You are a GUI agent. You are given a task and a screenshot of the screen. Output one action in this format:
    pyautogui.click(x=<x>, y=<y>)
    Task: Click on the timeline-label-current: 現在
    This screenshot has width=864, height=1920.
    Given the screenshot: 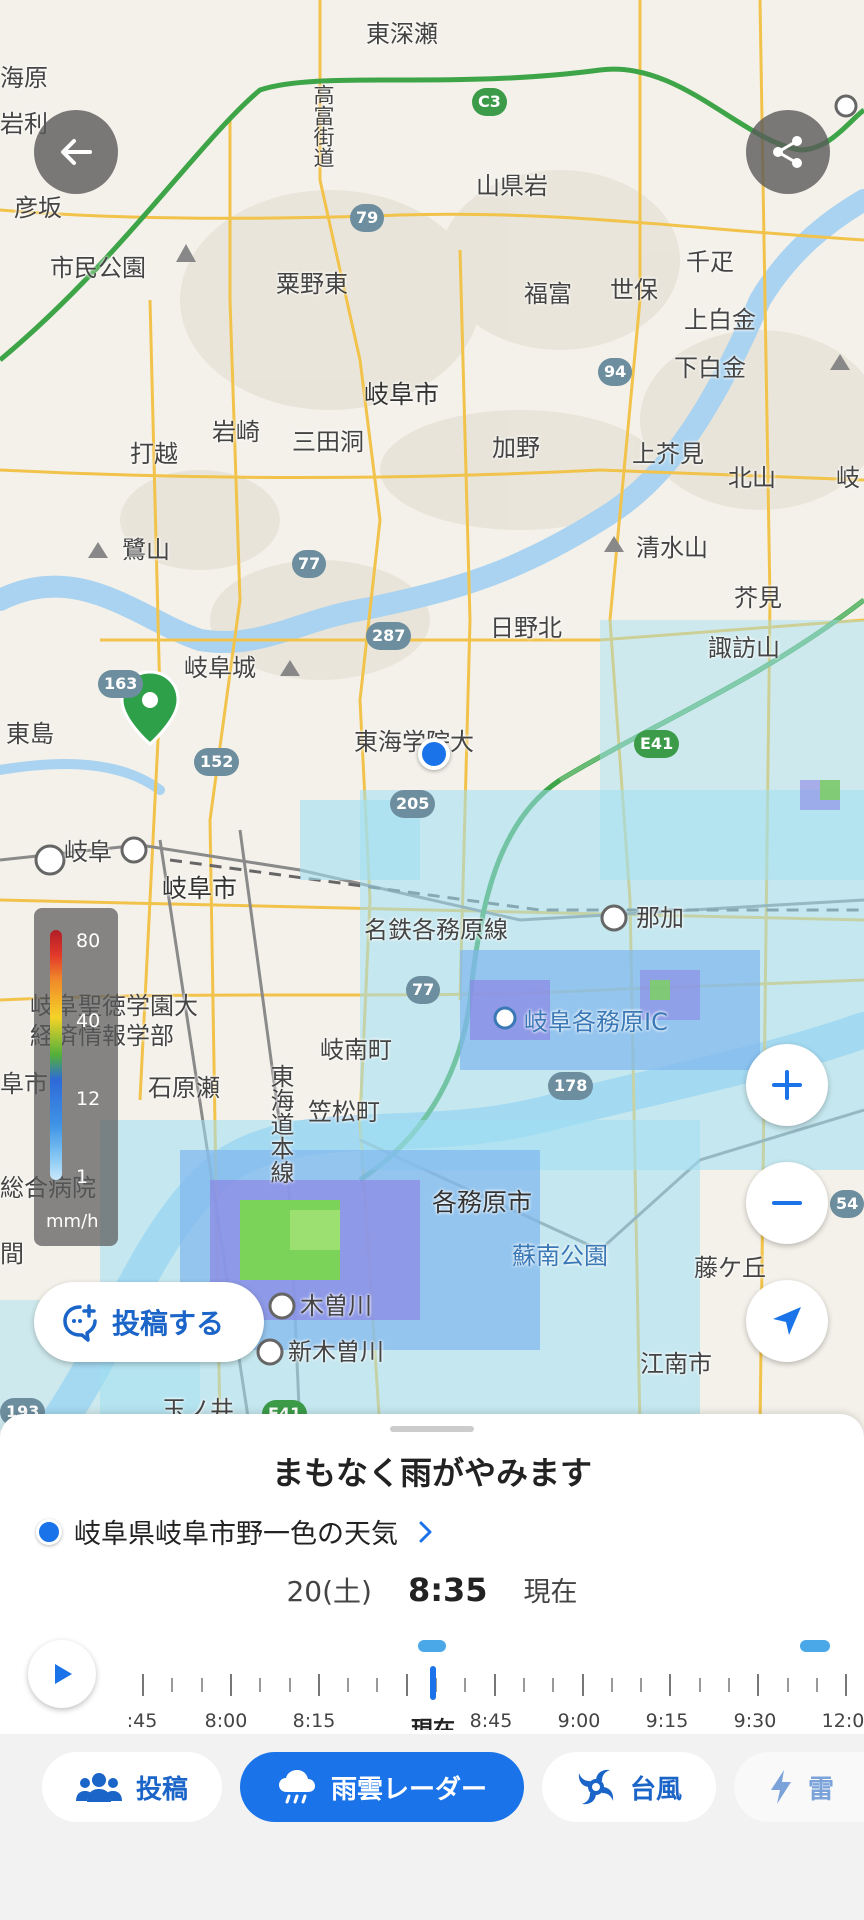 What is the action you would take?
    pyautogui.click(x=433, y=1721)
    